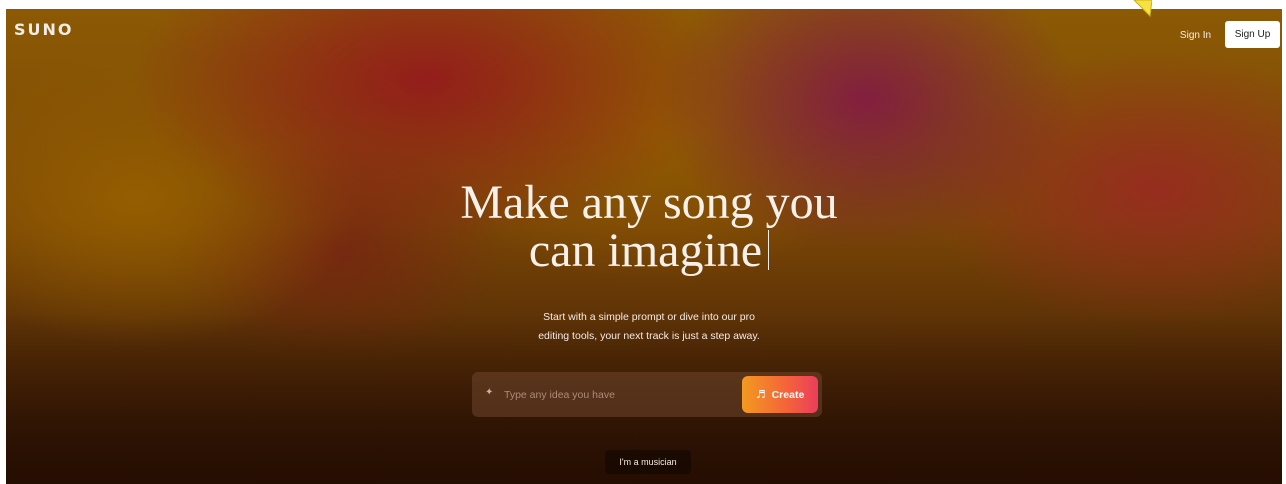  Describe the element at coordinates (619, 394) in the screenshot. I see `prompt-input` at that location.